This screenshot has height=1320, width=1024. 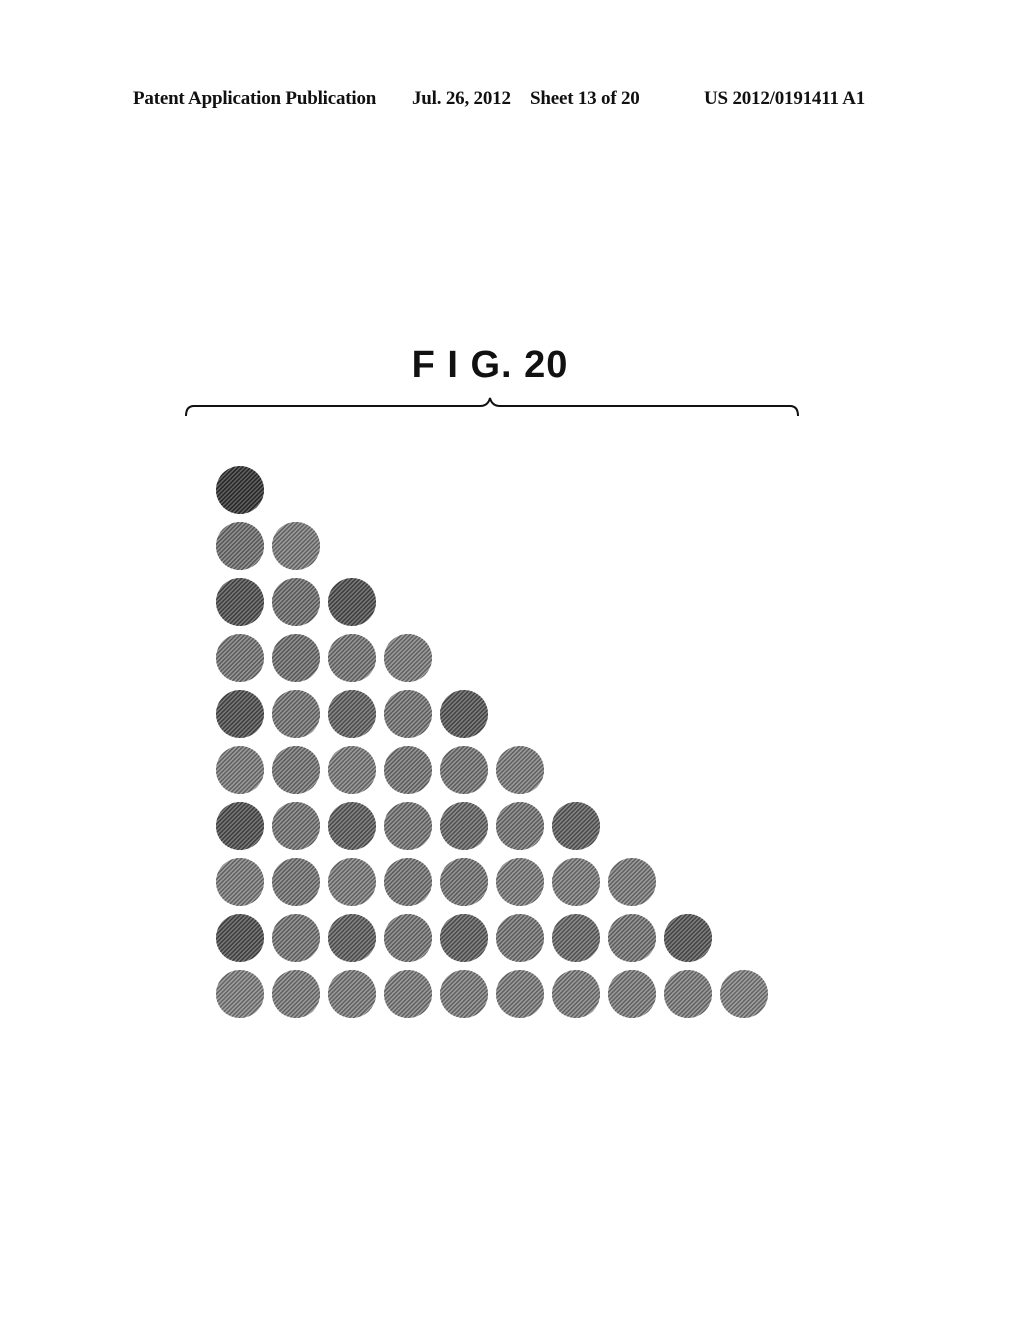 What do you see at coordinates (255, 98) in the screenshot?
I see `publication-label: Patent Application Publication` at bounding box center [255, 98].